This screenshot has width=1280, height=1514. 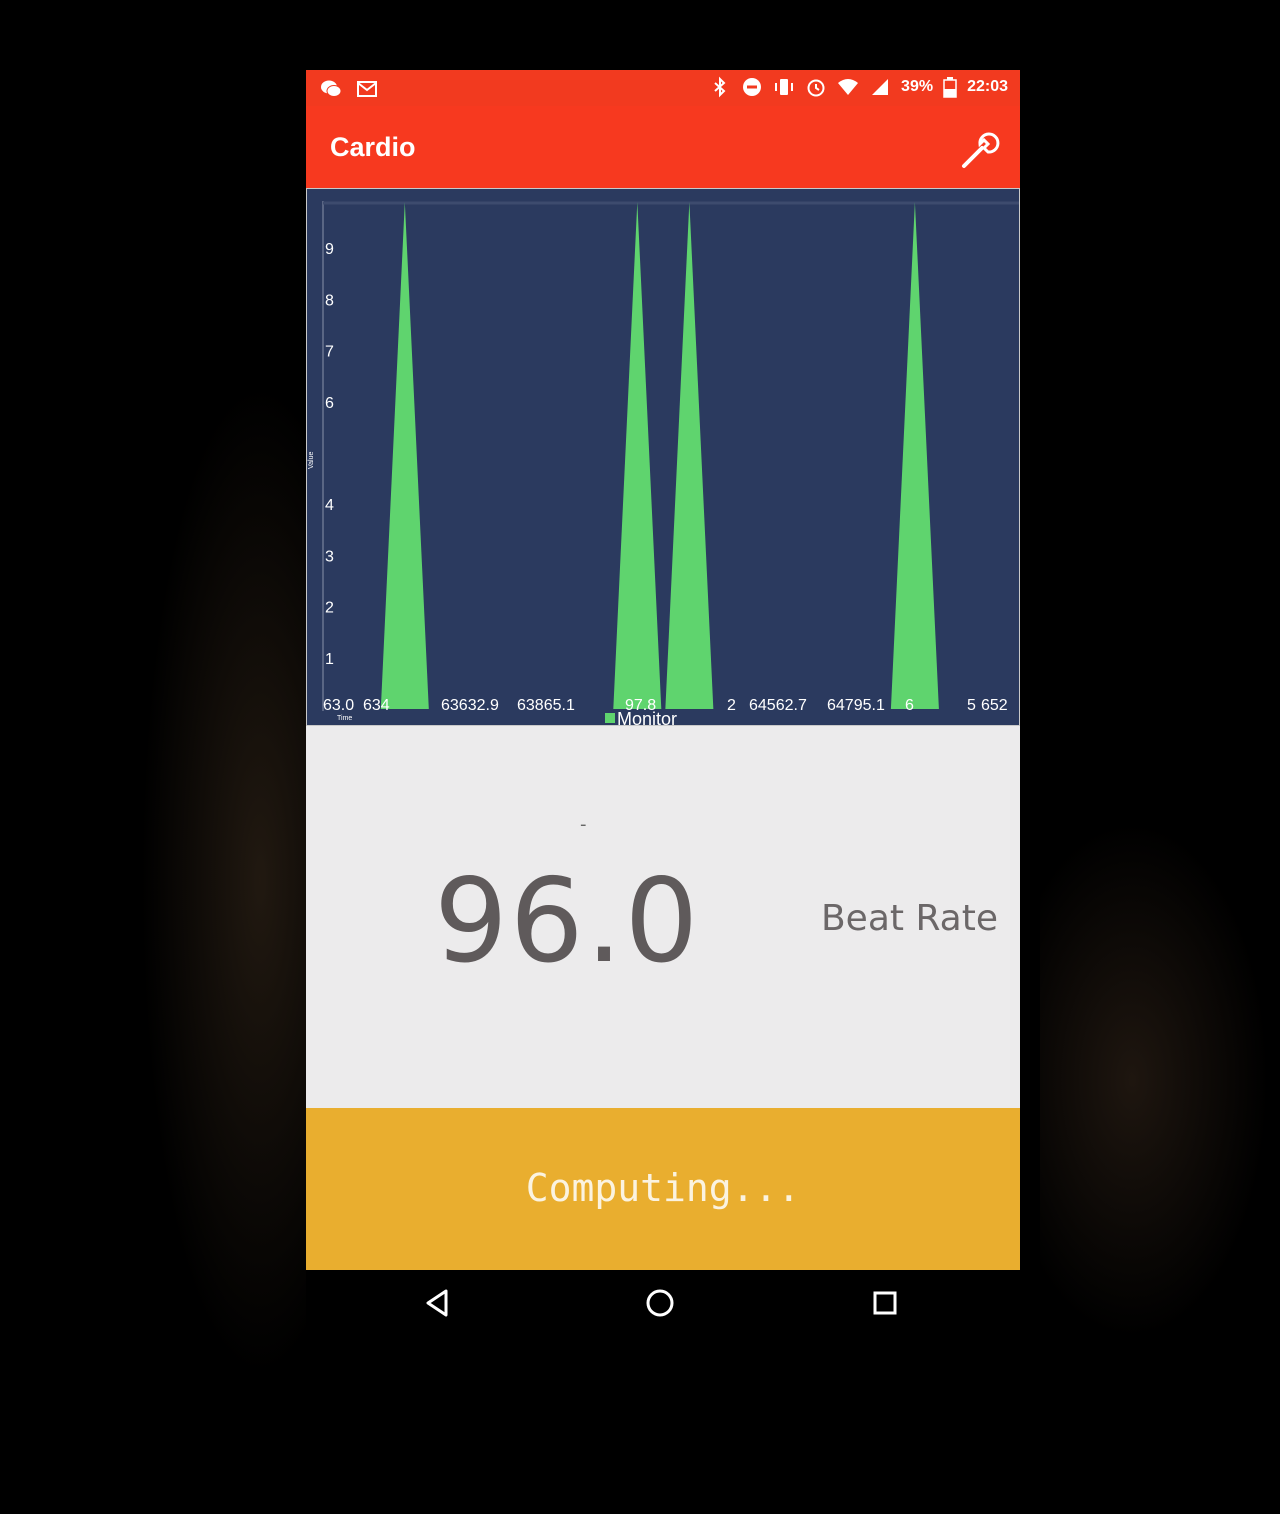 I want to click on status-bar: 39% 22:03, so click(x=663, y=88).